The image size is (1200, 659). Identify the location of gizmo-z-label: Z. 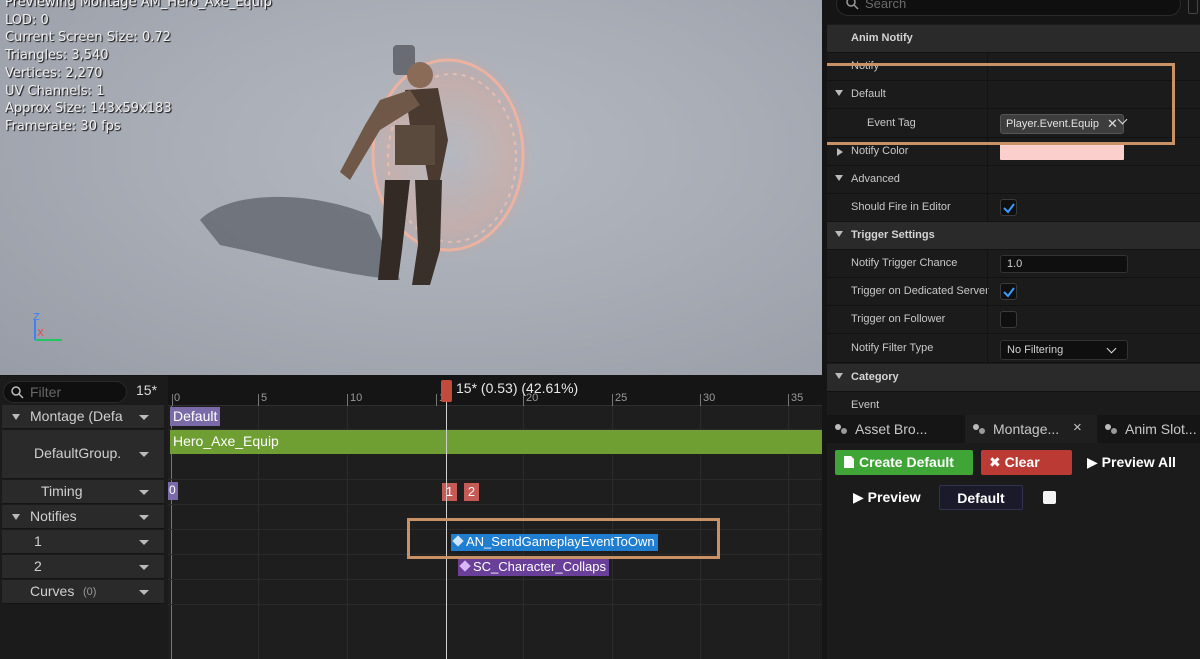
(36, 317).